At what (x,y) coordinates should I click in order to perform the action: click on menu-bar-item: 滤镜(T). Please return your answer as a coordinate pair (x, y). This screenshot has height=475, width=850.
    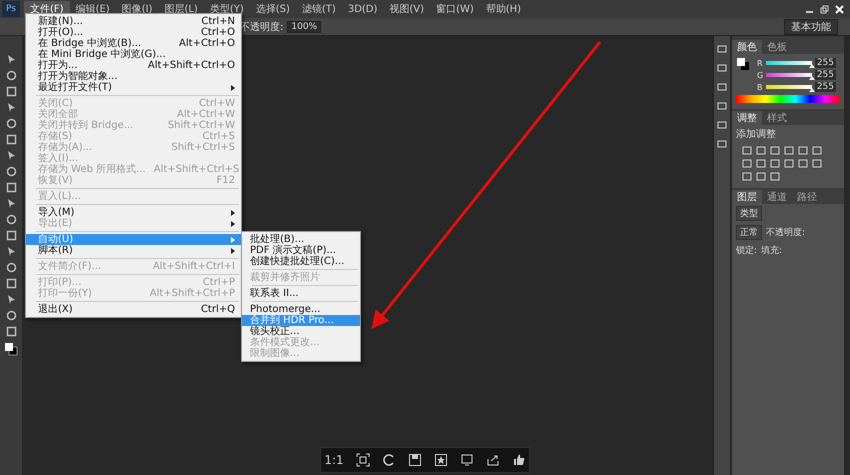
    Looking at the image, I should click on (319, 9).